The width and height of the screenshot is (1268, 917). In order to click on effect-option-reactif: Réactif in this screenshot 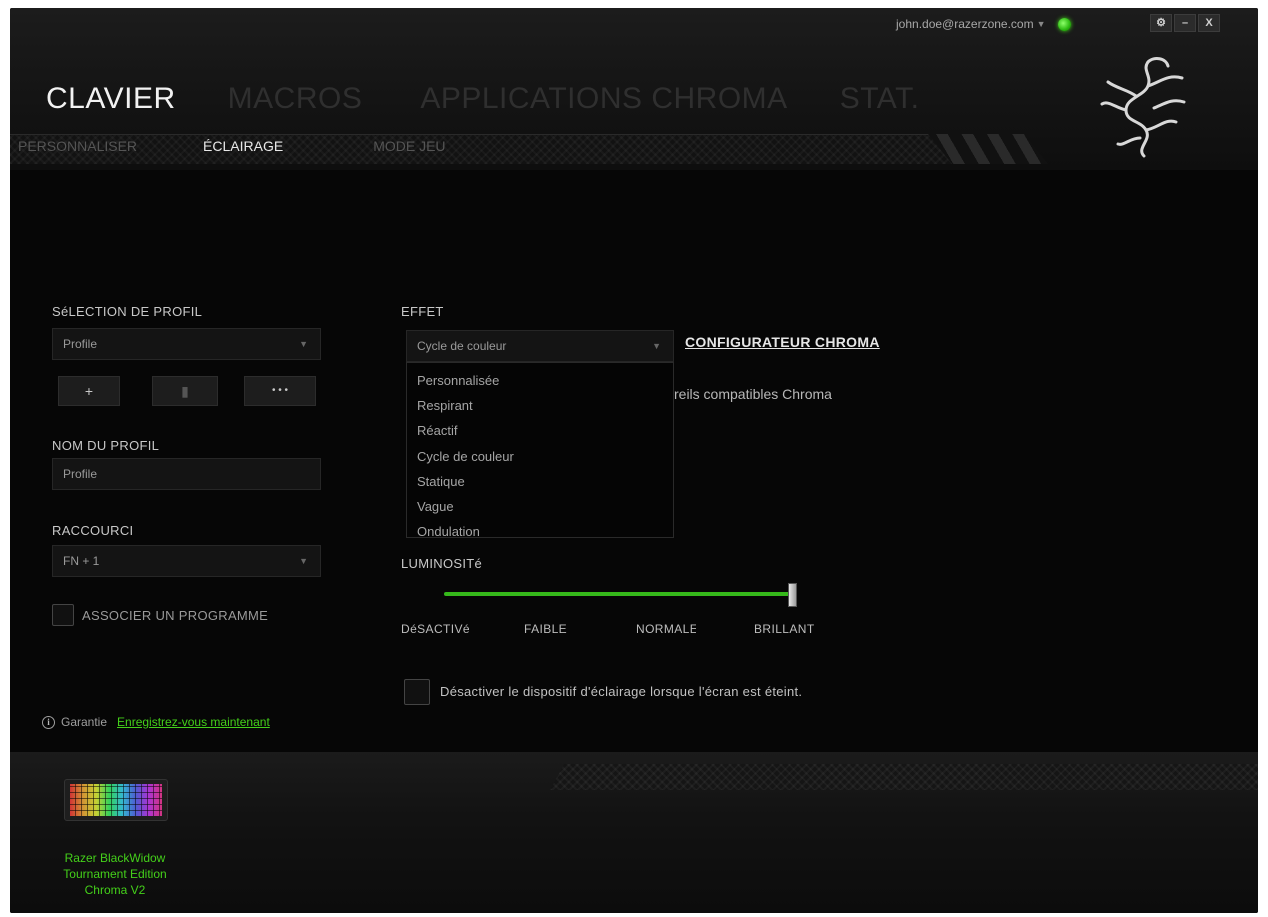, I will do `click(540, 430)`.